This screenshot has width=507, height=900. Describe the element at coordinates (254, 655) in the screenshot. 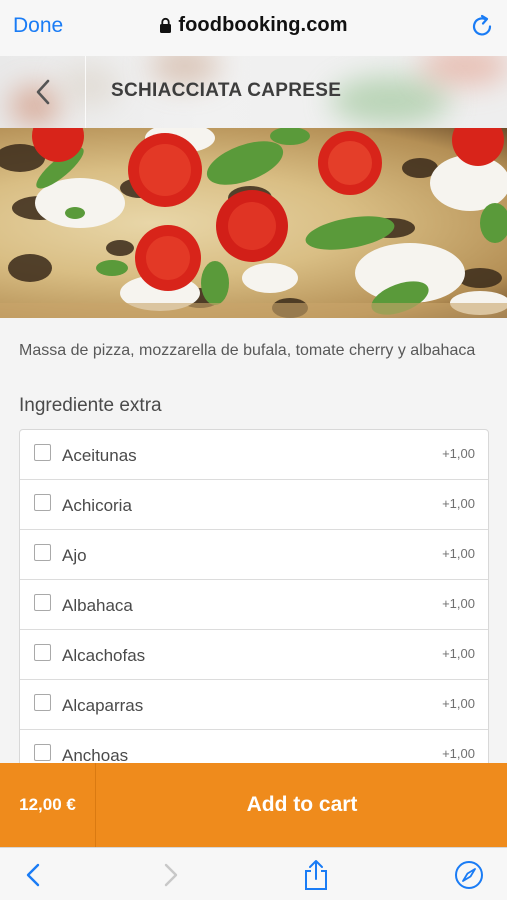

I see `list-item: Alcachofas +1,00` at that location.